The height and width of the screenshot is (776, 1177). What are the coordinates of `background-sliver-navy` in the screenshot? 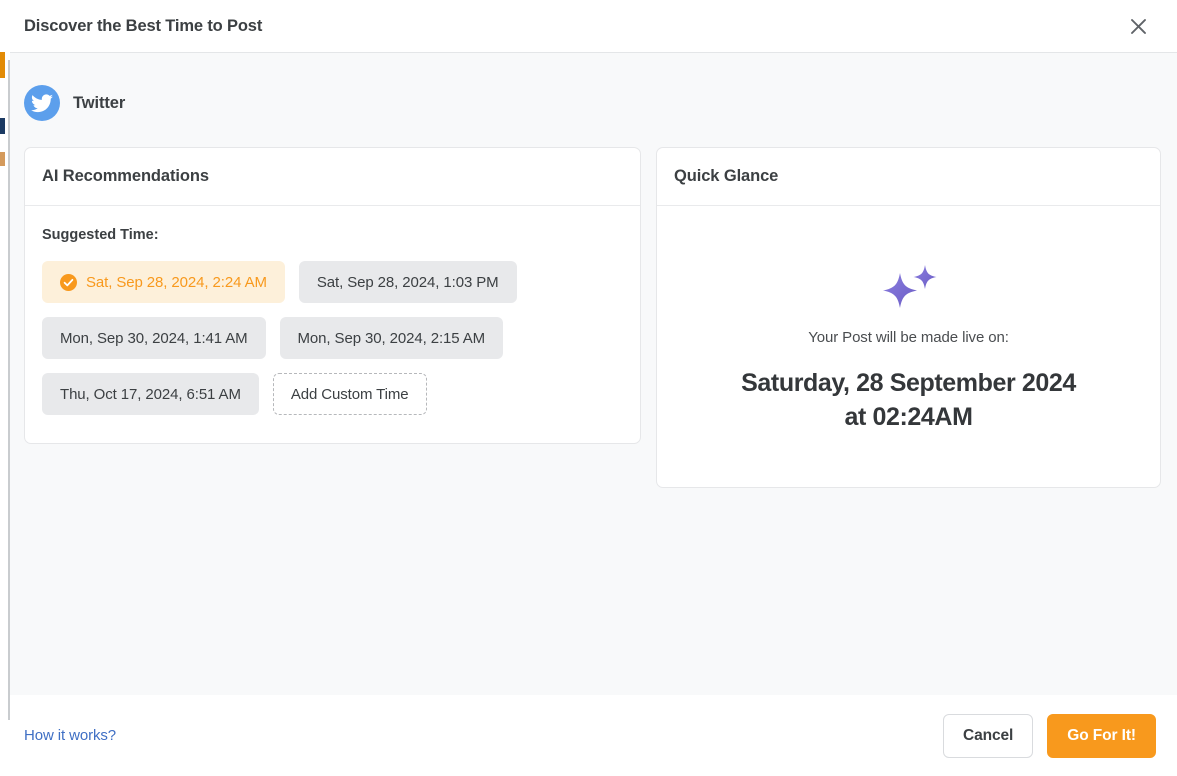 It's located at (2, 126).